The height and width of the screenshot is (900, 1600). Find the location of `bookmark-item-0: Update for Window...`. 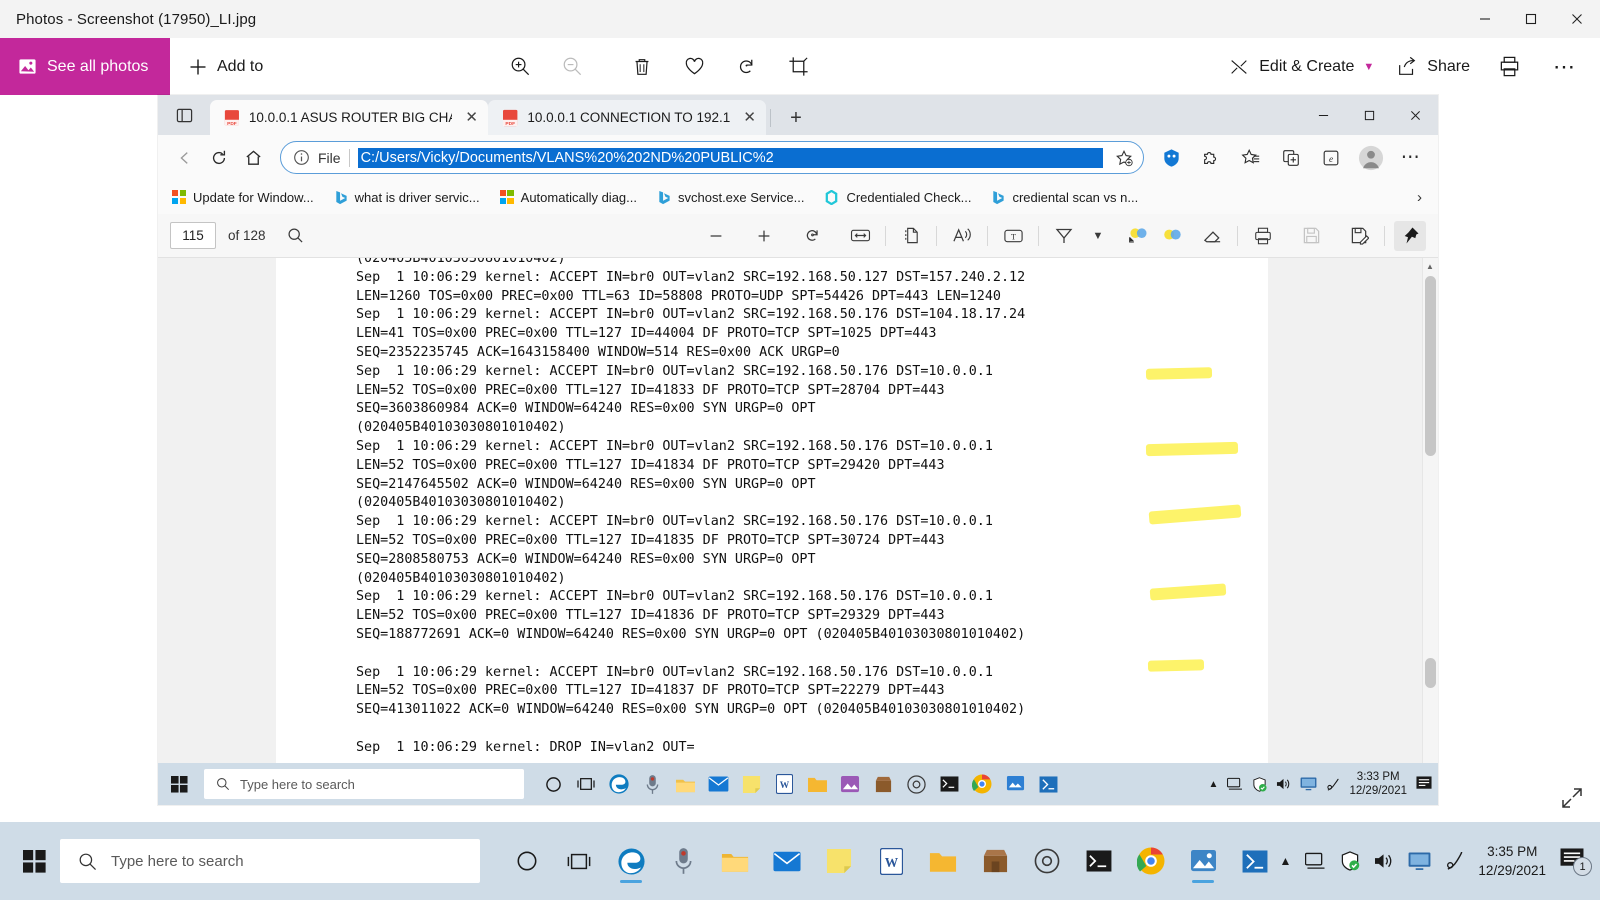

bookmark-item-0: Update for Window... is located at coordinates (243, 197).